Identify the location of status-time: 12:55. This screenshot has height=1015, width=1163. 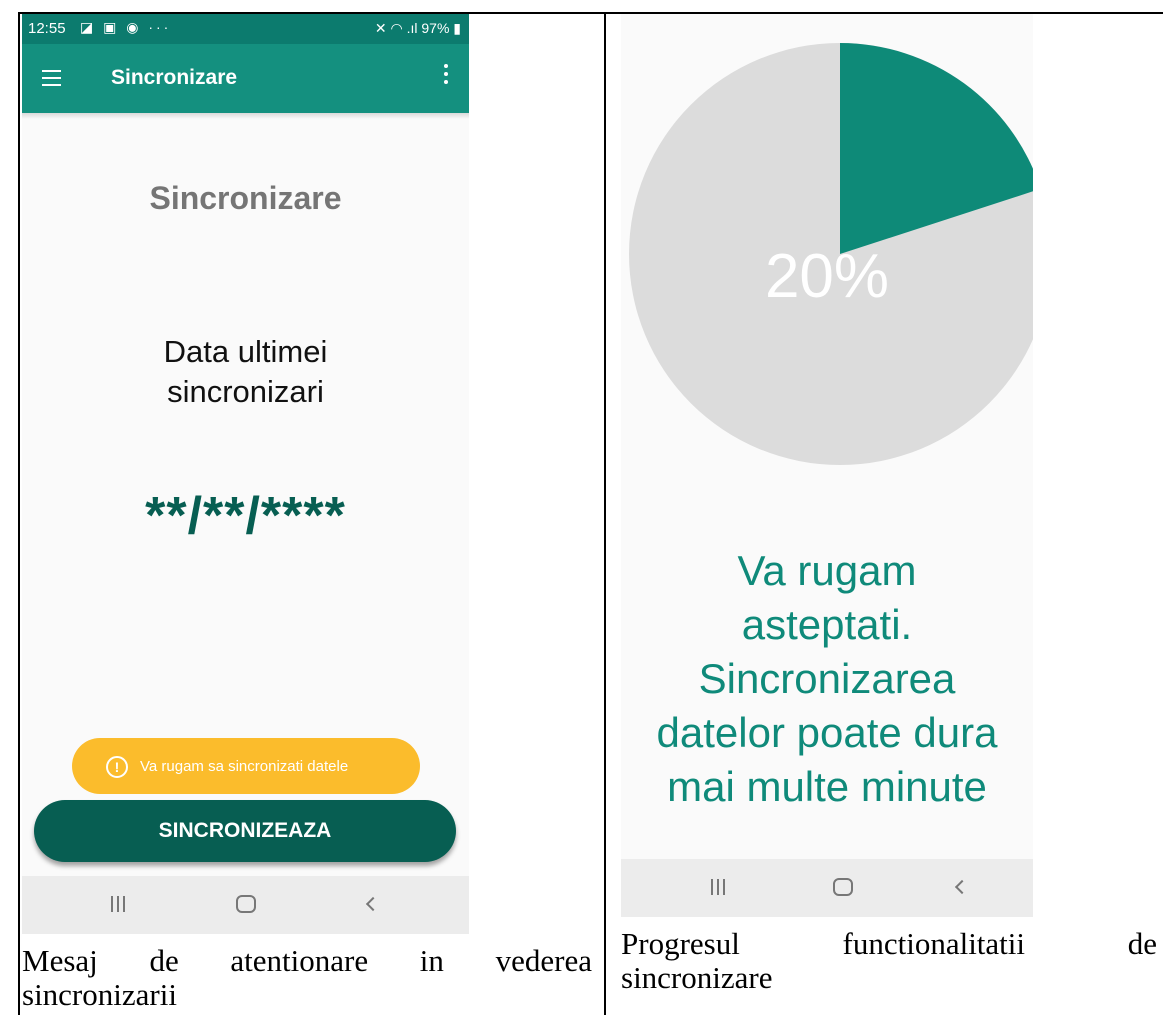
(47, 28).